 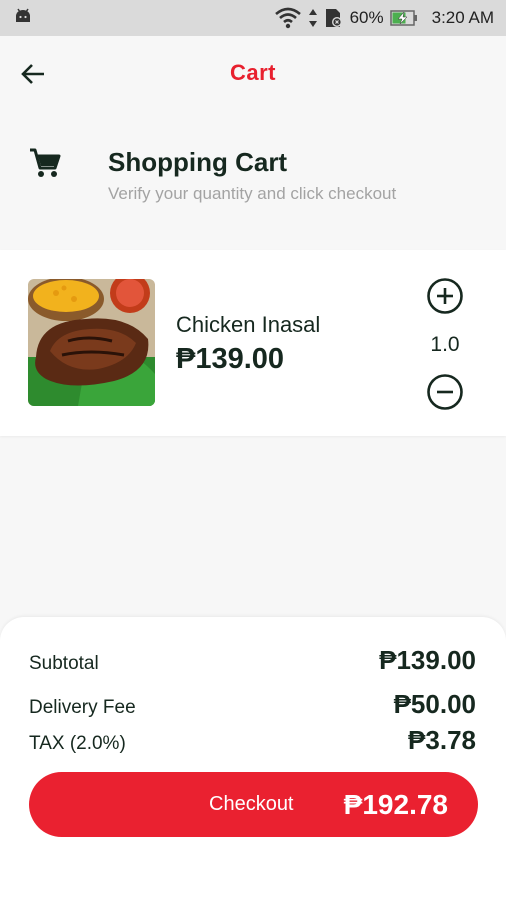 What do you see at coordinates (230, 359) in the screenshot?
I see `item-price: ₱139.00` at bounding box center [230, 359].